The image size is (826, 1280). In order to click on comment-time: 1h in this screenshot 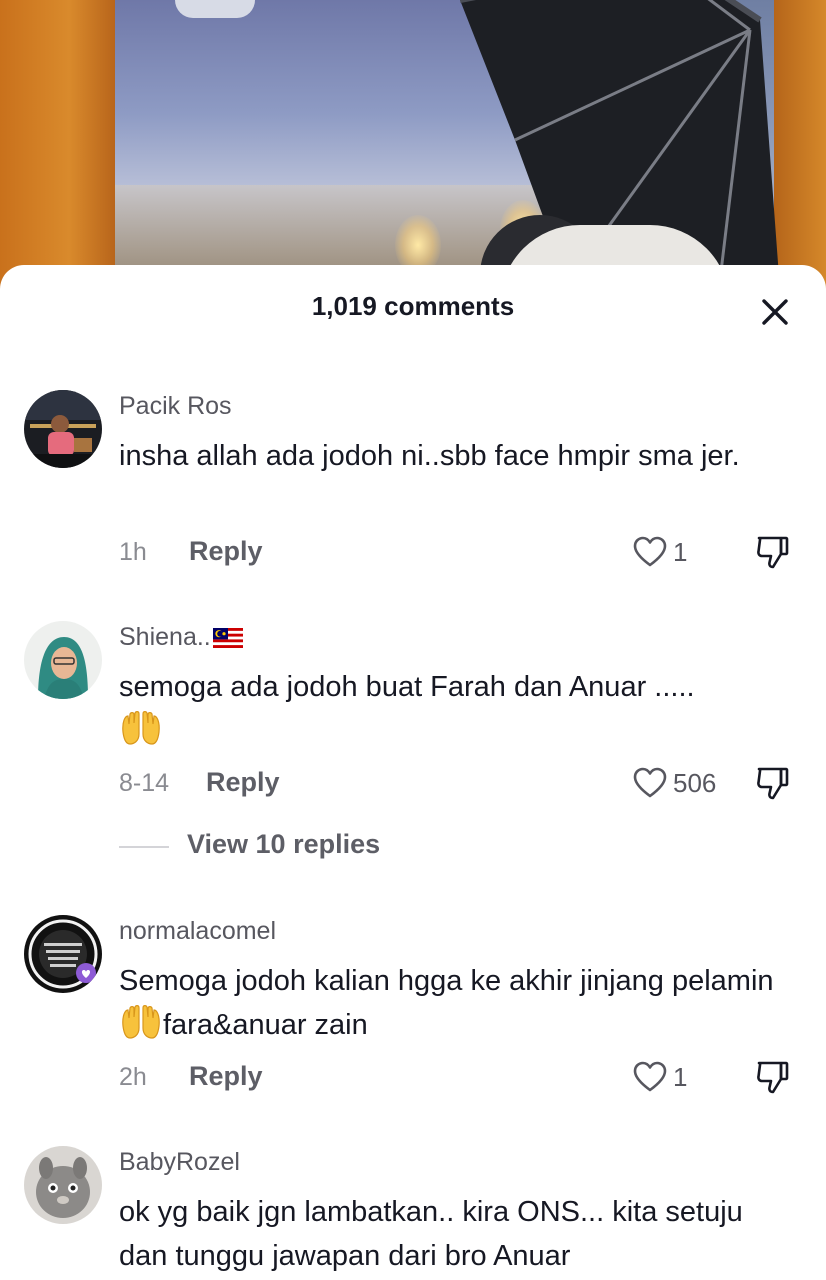, I will do `click(133, 552)`.